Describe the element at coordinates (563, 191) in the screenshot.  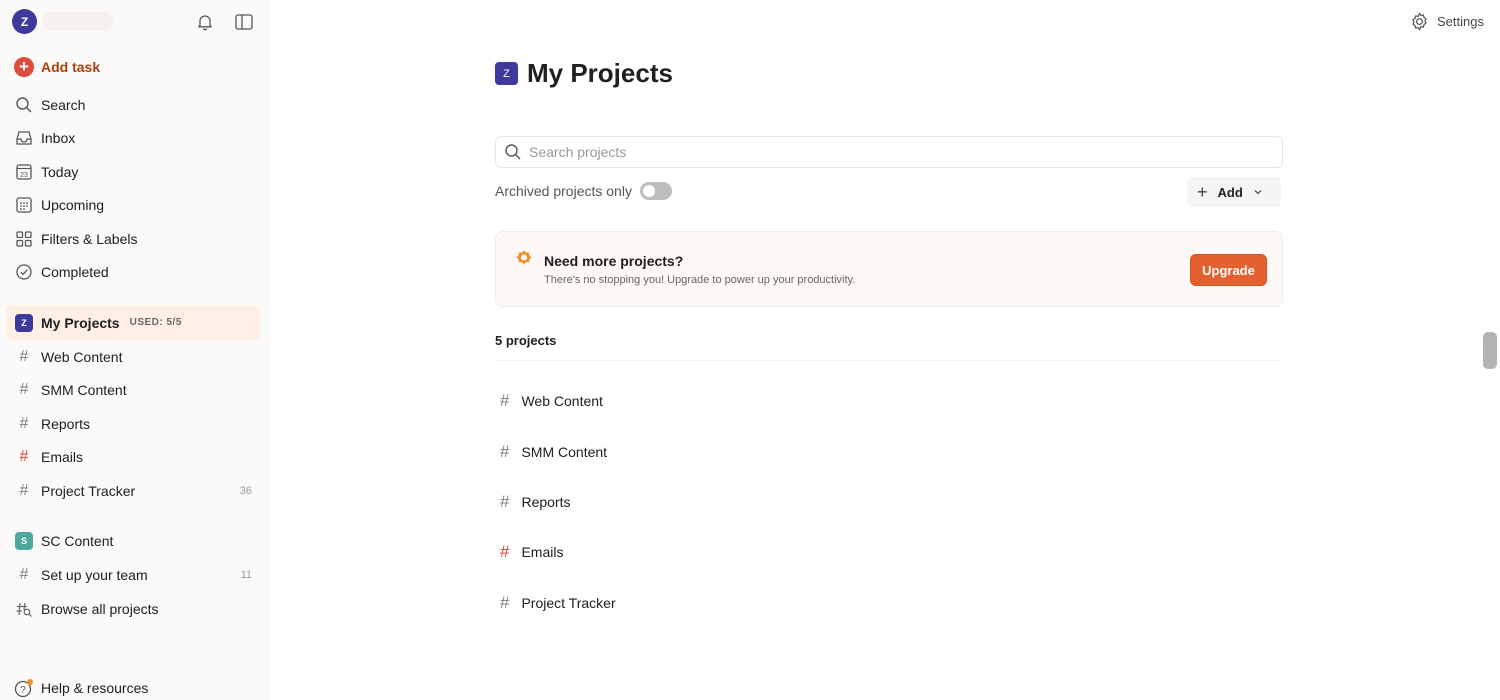
I see `archived-label: Archived projects only` at that location.